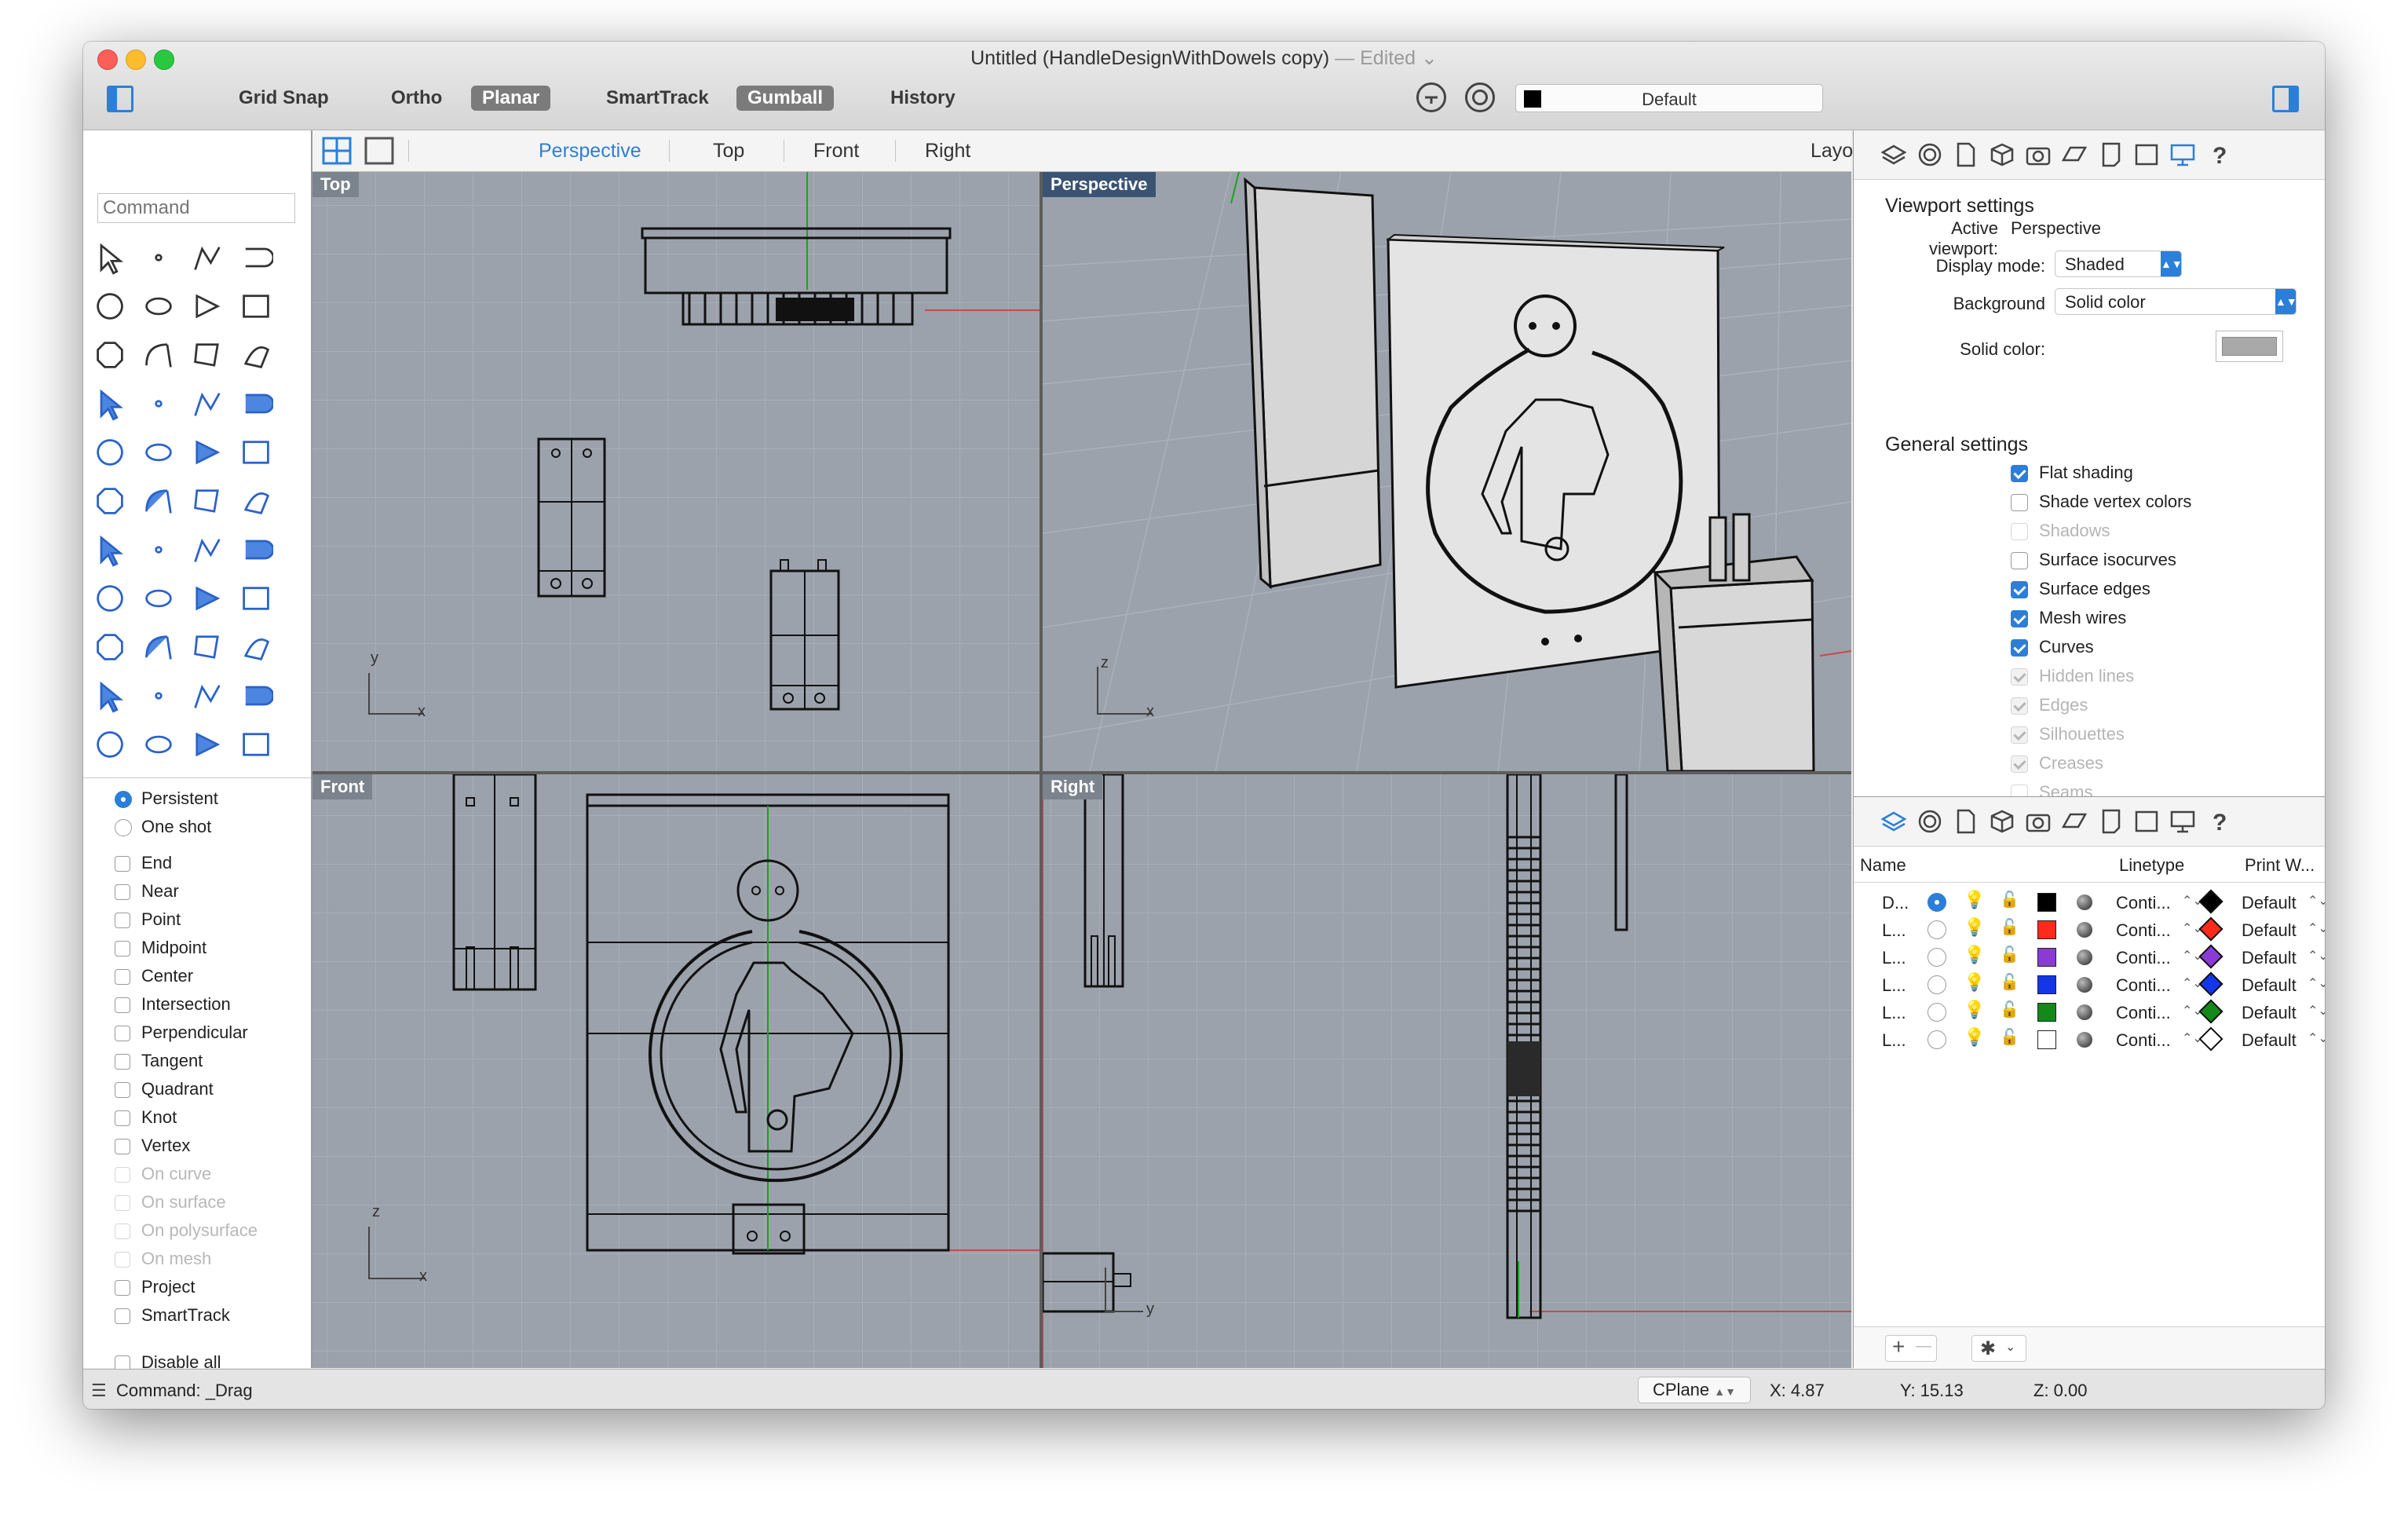 The height and width of the screenshot is (1529, 2408). I want to click on viewport-label-right: Right, so click(1073, 786).